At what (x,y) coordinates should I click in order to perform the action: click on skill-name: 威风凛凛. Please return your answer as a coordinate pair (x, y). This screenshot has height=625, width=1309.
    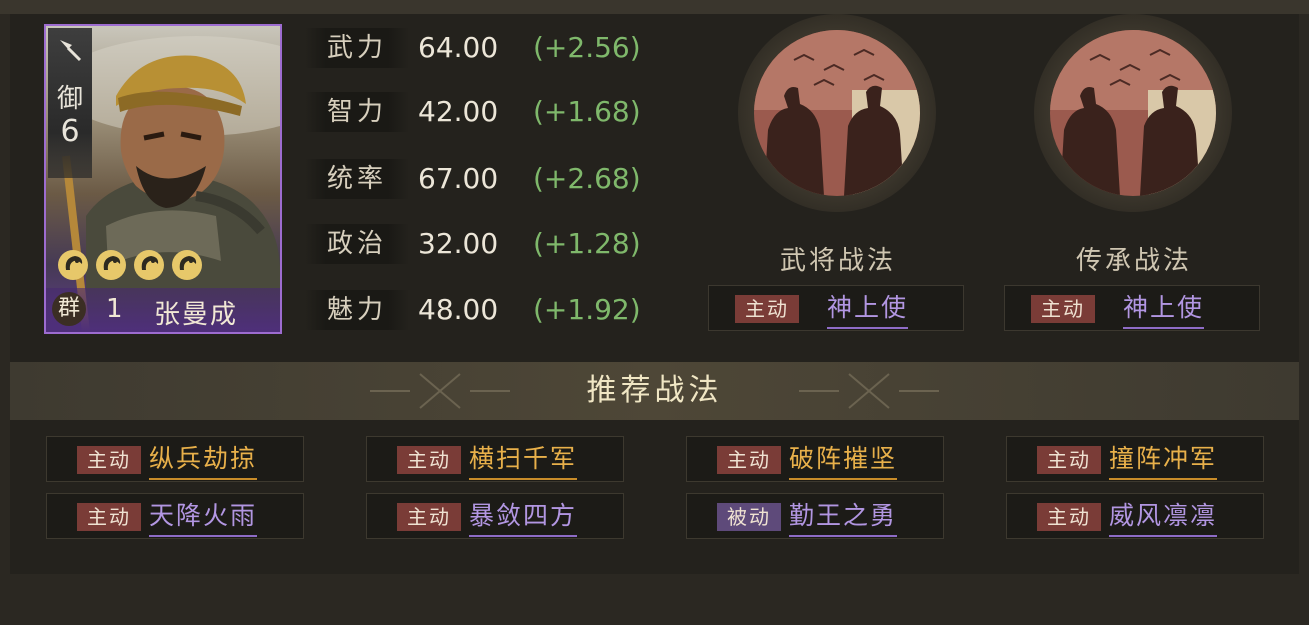
    Looking at the image, I should click on (1163, 517).